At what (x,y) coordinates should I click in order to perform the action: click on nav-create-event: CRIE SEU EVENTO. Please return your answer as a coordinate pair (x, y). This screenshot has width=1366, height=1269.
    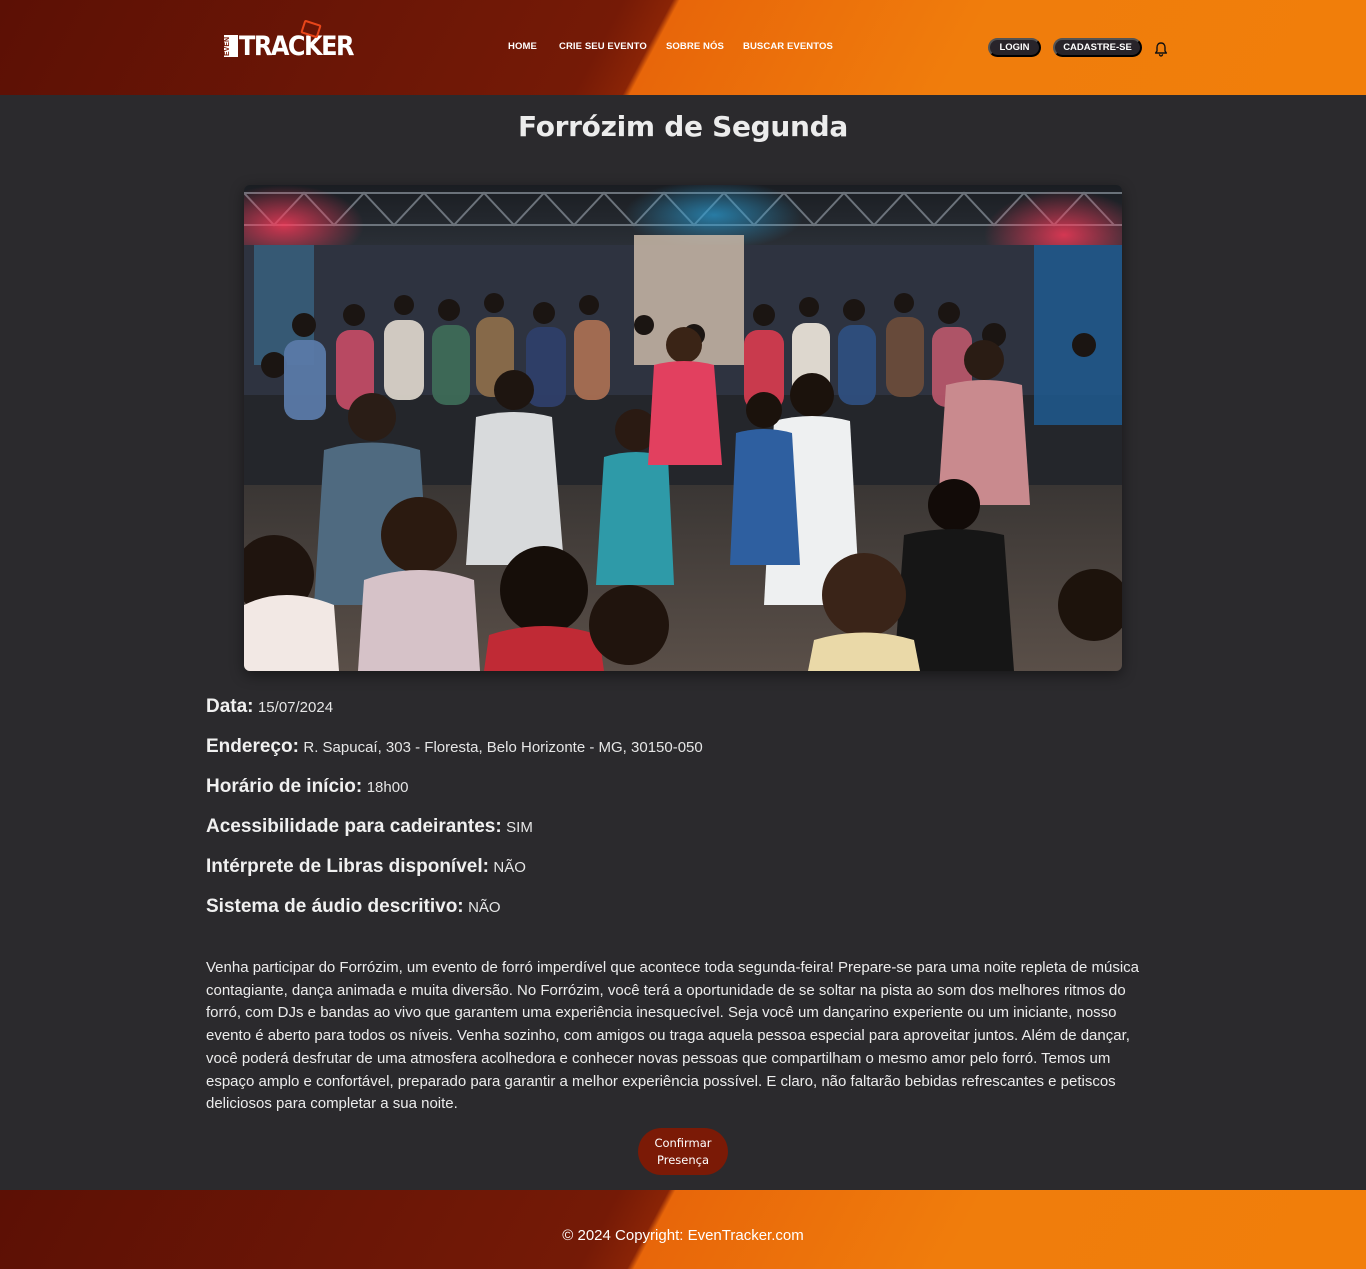
    Looking at the image, I should click on (603, 46).